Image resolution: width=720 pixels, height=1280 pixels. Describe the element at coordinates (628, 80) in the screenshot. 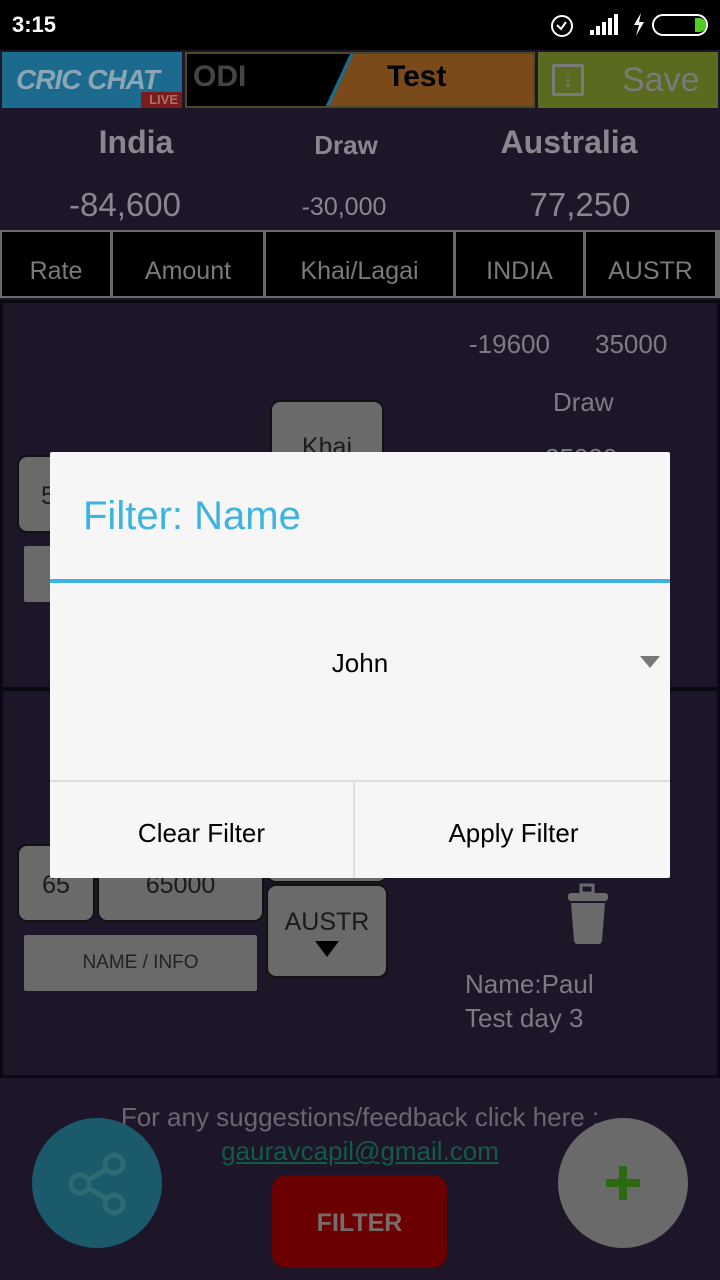

I see `save-button: ↓ Save` at that location.